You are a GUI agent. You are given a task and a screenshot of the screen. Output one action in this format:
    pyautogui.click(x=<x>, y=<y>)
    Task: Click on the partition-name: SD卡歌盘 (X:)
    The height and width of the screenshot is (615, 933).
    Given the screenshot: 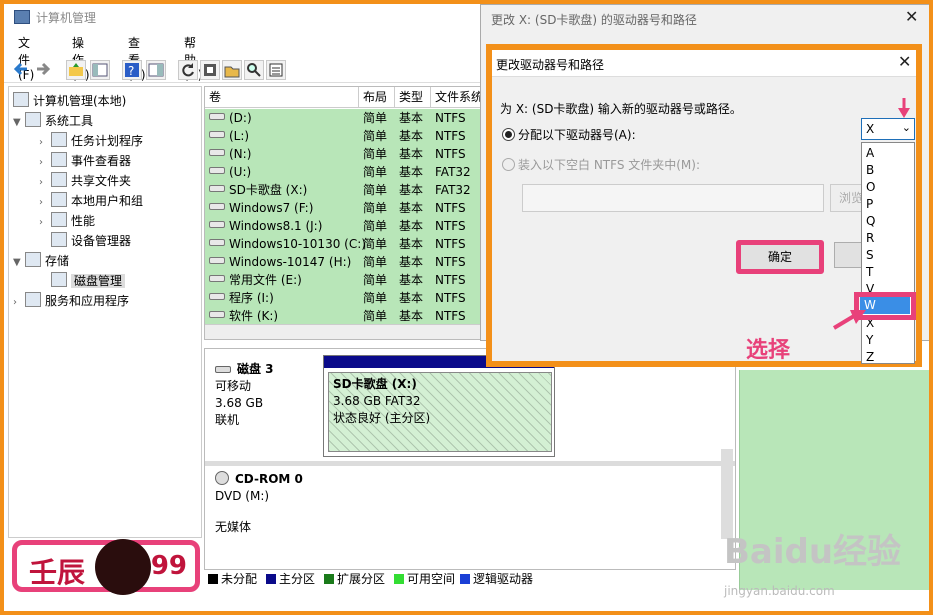 What is the action you would take?
    pyautogui.click(x=375, y=384)
    